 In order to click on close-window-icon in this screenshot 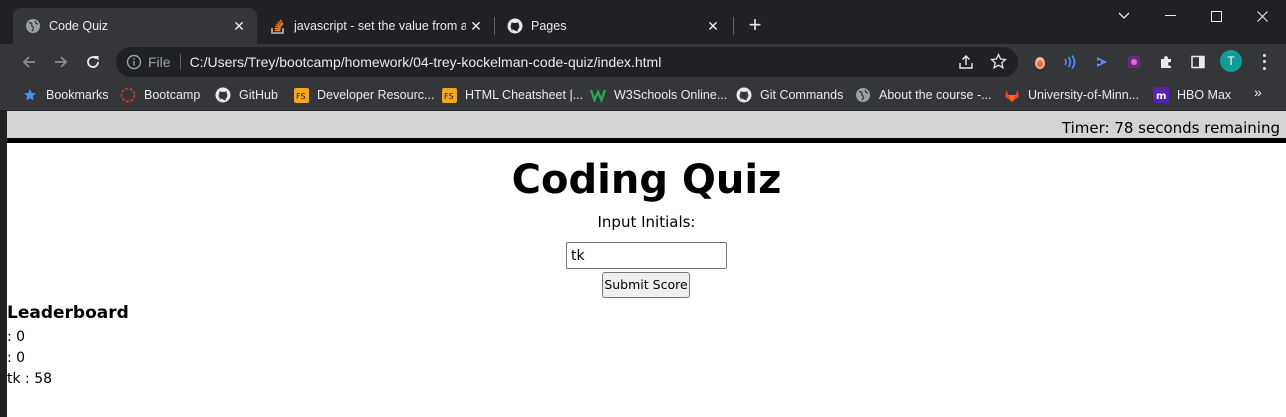, I will do `click(1262, 16)`.